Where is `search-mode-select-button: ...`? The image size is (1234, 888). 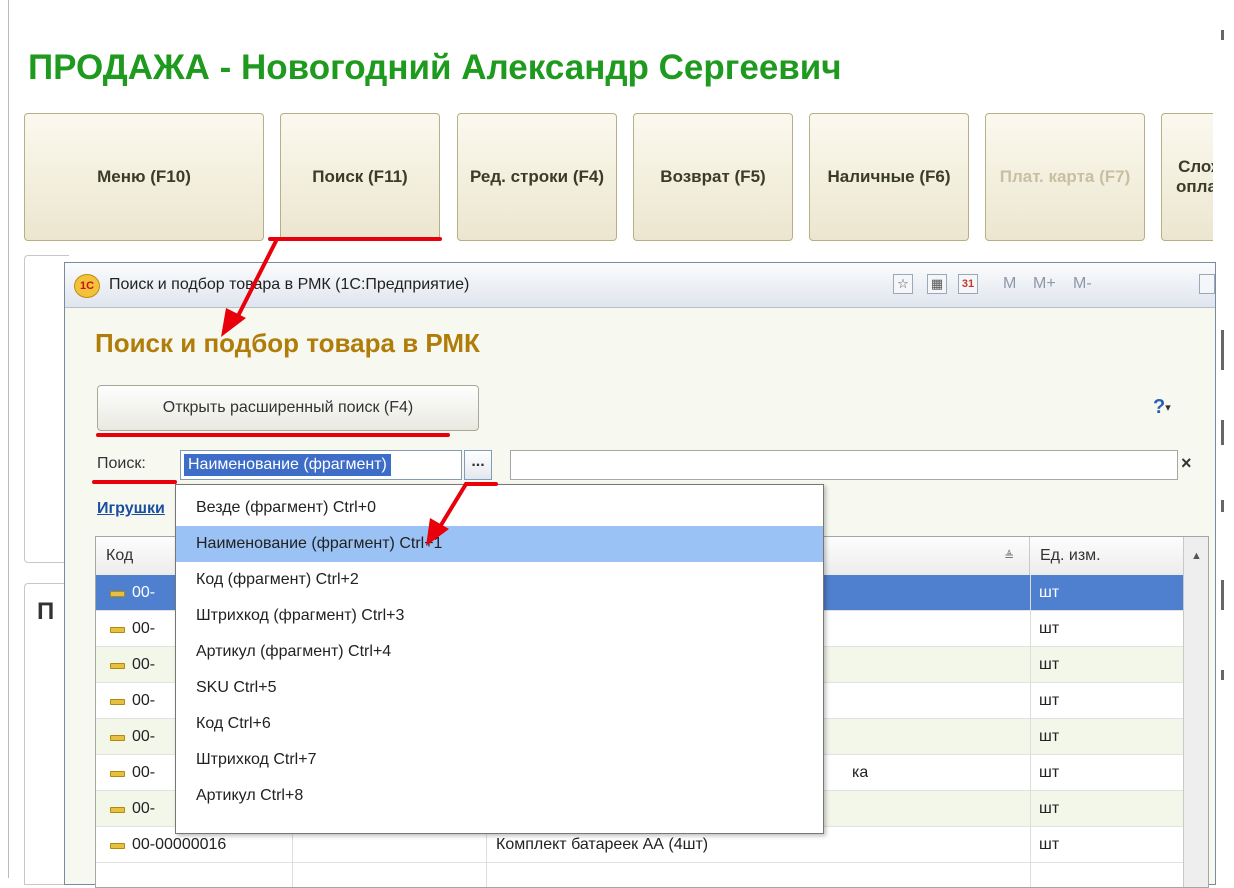 search-mode-select-button: ... is located at coordinates (478, 465).